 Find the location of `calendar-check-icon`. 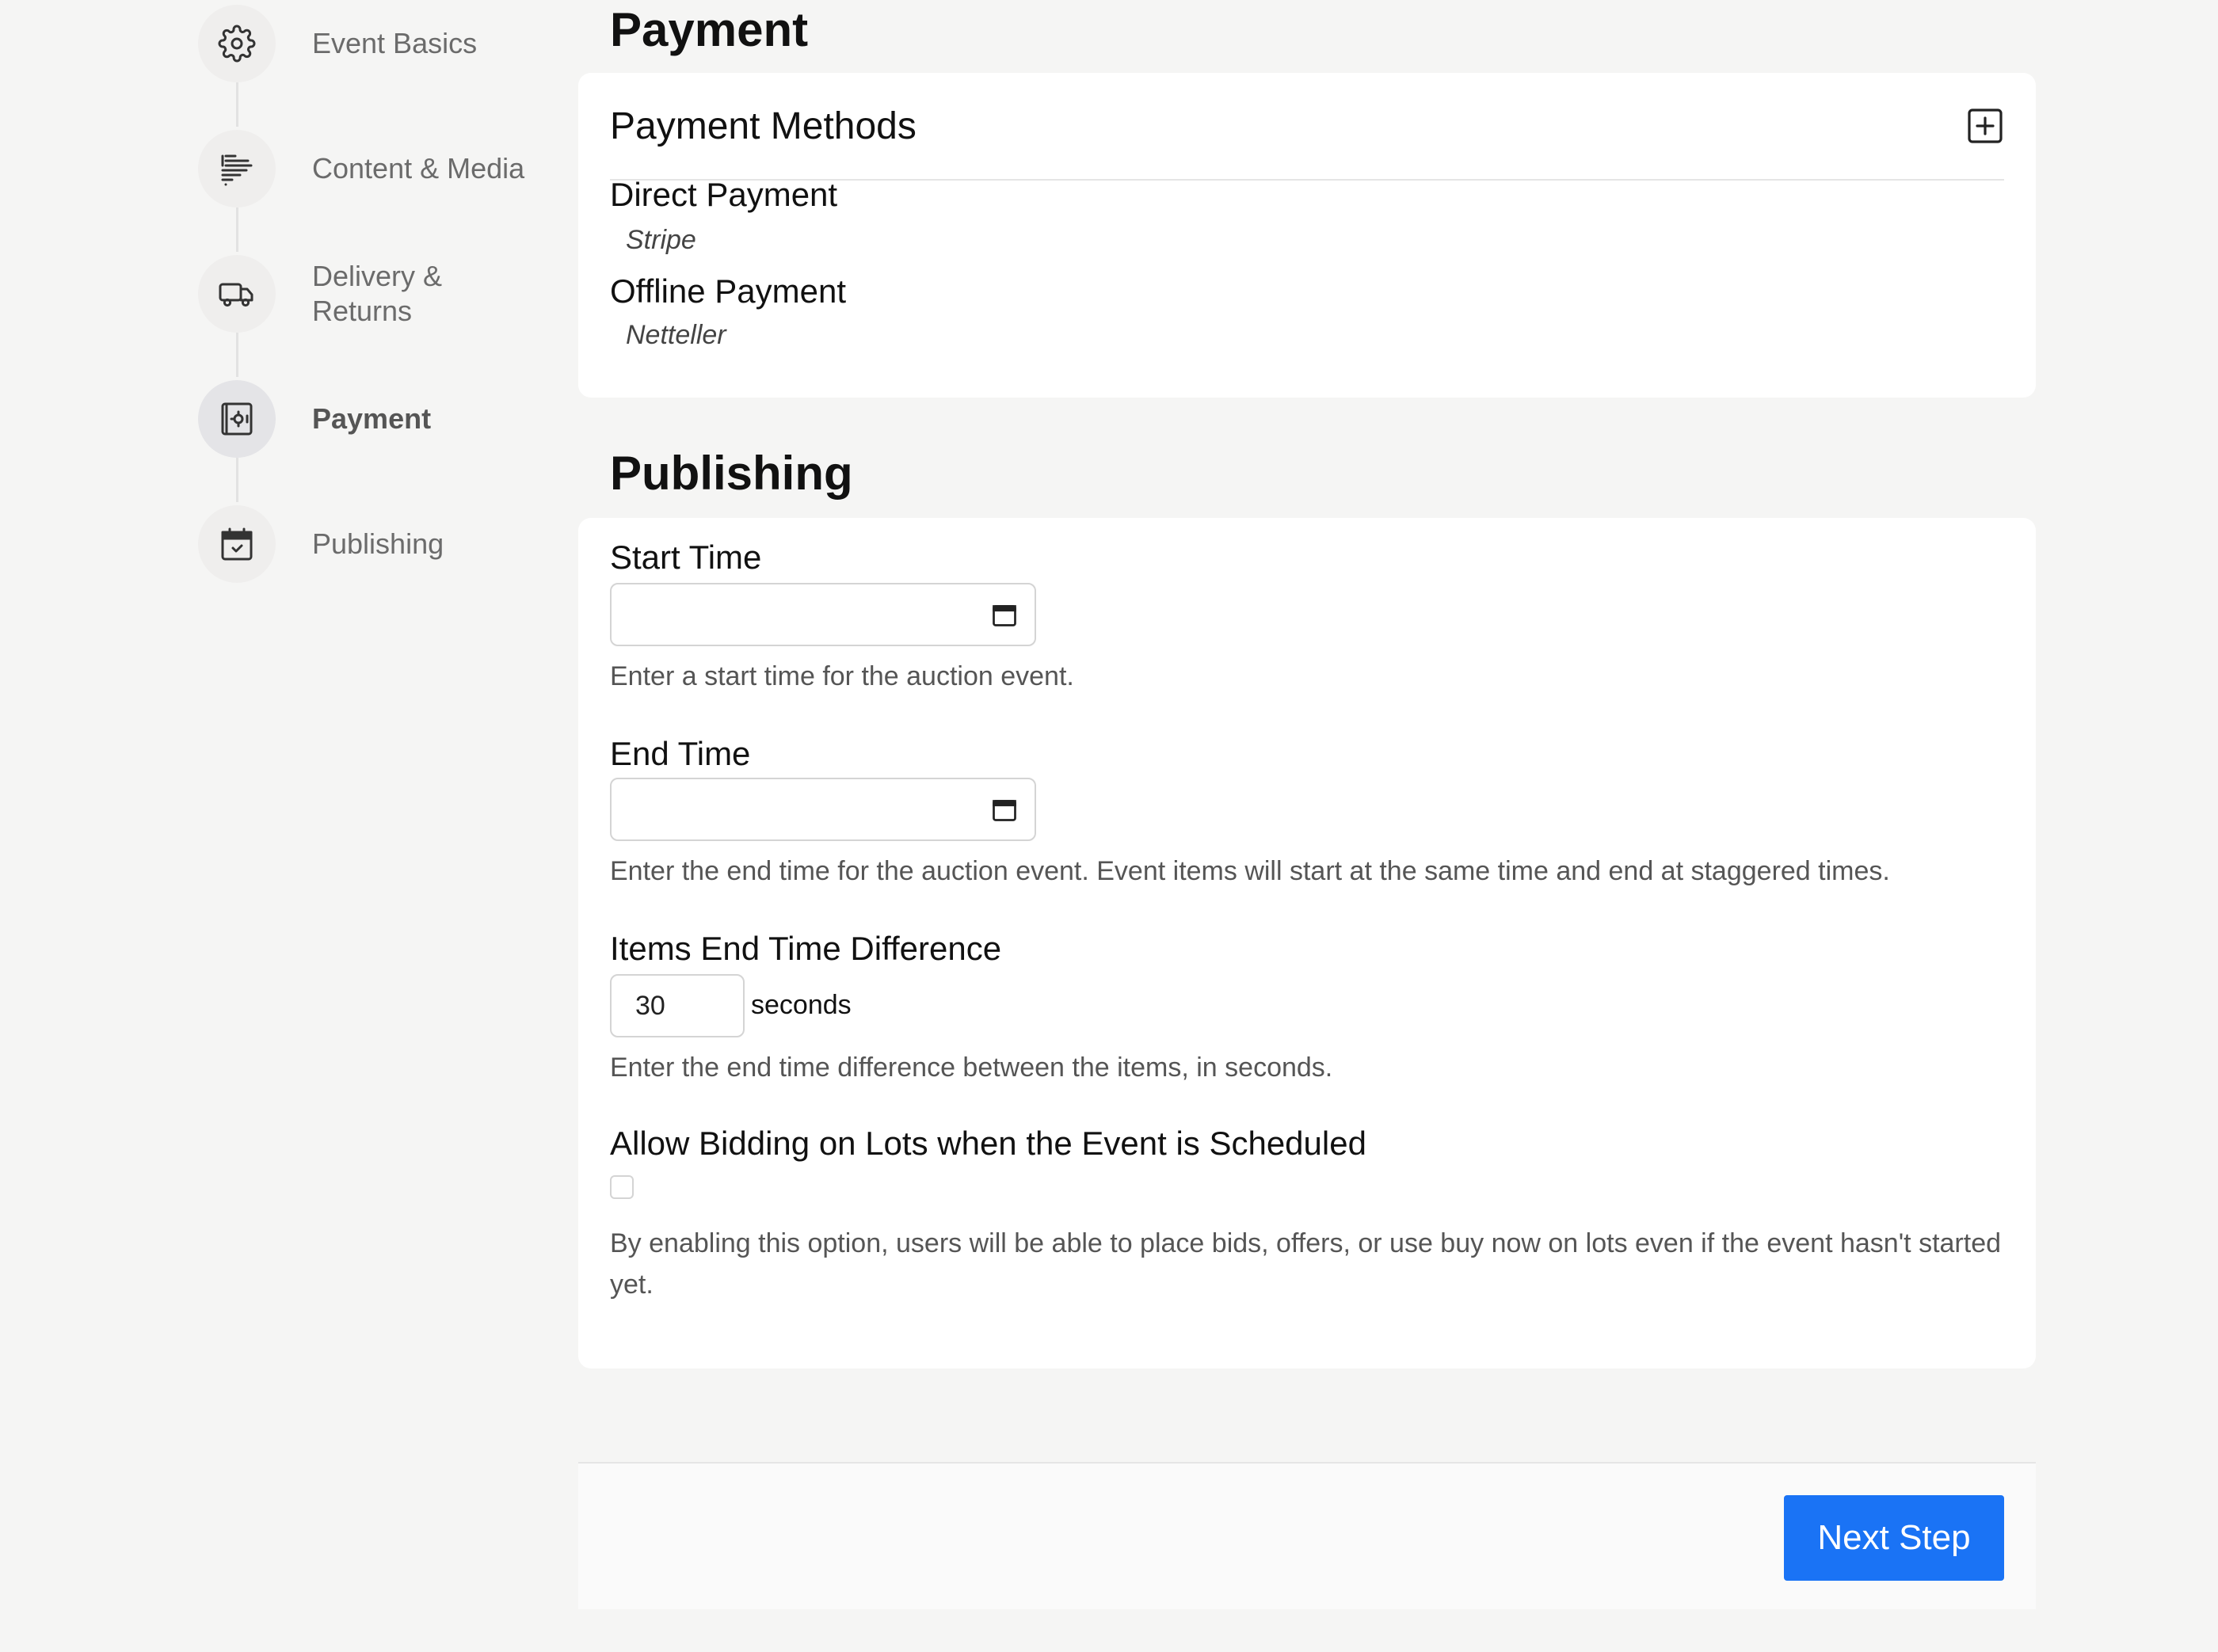

calendar-check-icon is located at coordinates (237, 544).